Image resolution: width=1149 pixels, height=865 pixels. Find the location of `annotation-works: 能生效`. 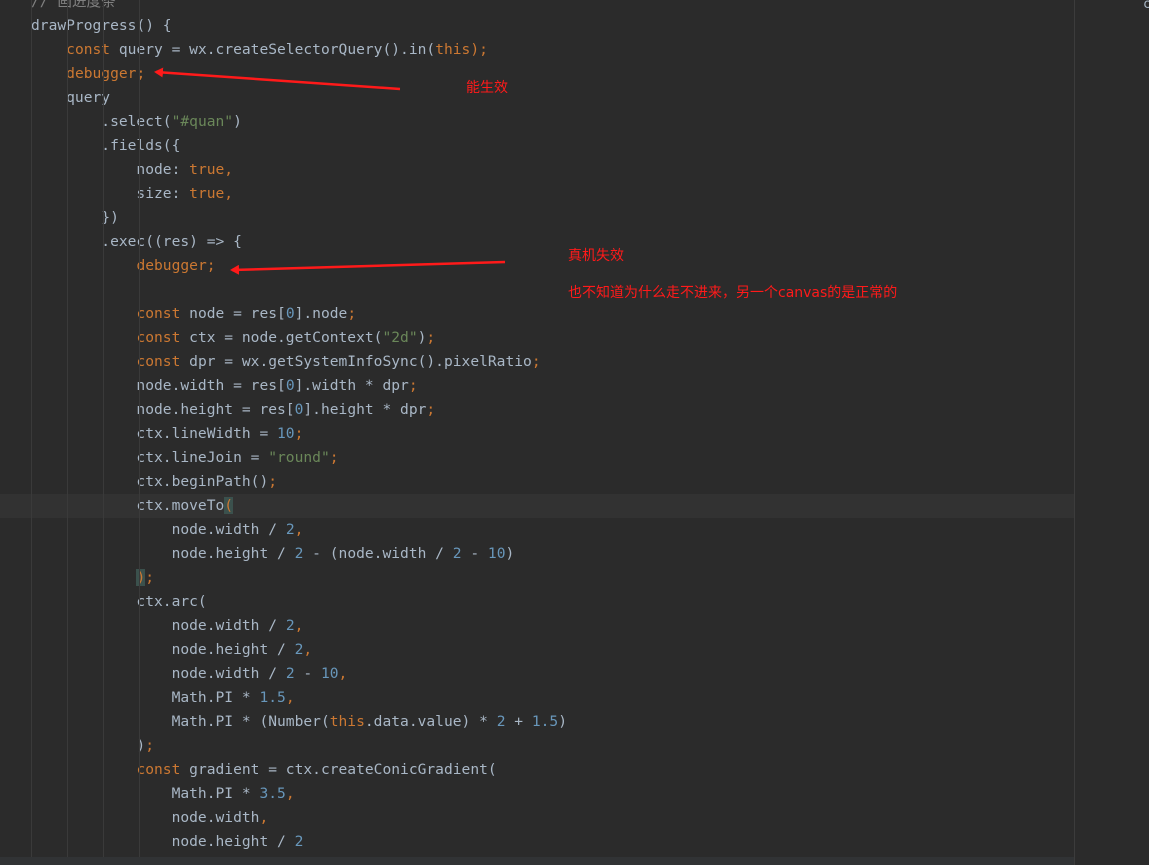

annotation-works: 能生效 is located at coordinates (487, 88).